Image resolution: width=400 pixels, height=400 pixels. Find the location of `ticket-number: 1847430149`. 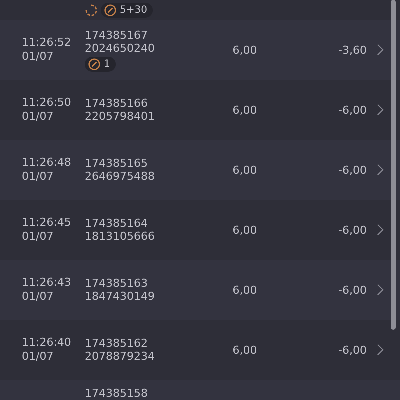

ticket-number: 1847430149 is located at coordinates (120, 296).